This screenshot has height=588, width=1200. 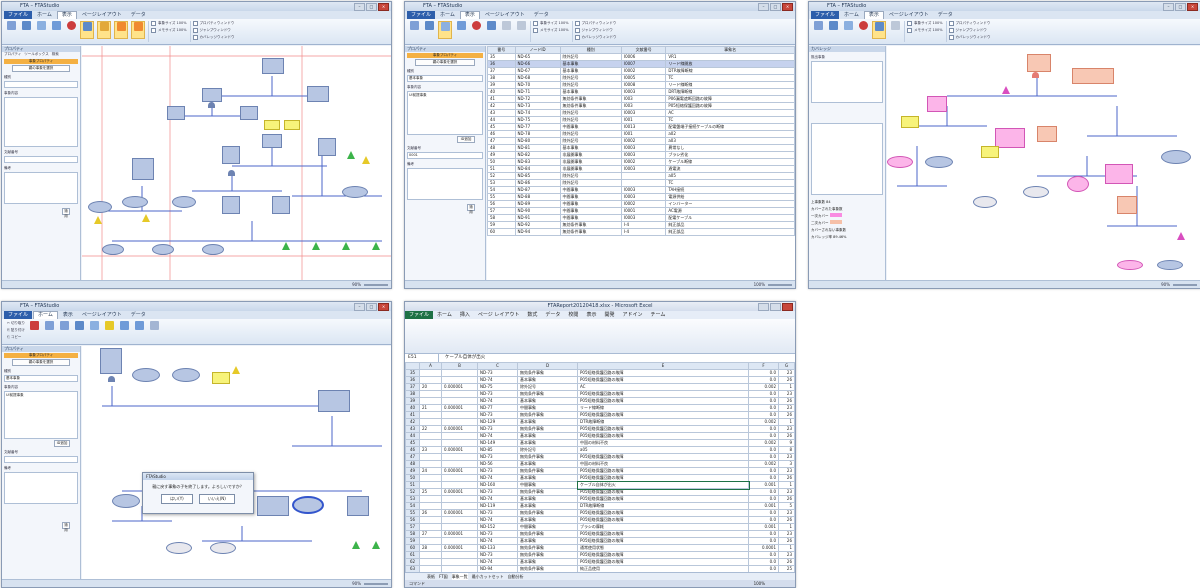 What do you see at coordinates (1043, 163) in the screenshot?
I see `fta-canvas` at bounding box center [1043, 163].